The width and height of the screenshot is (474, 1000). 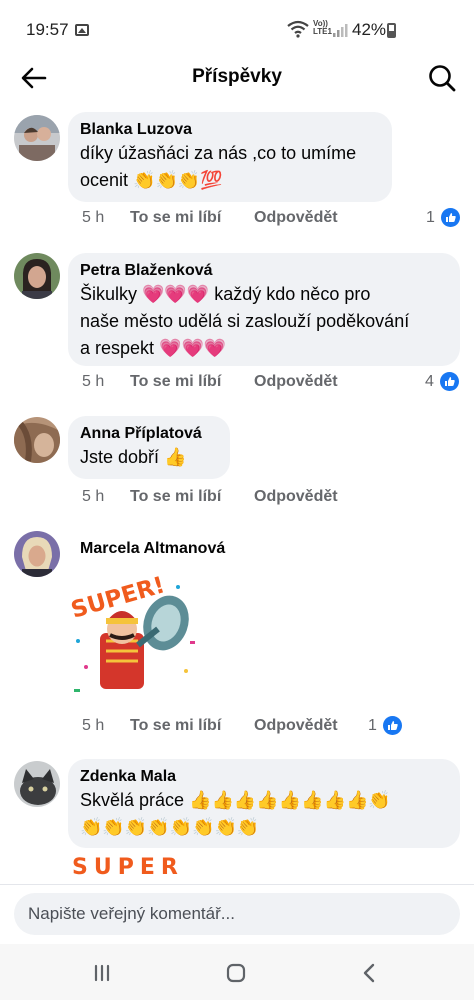 What do you see at coordinates (442, 78) in the screenshot?
I see `search-icon` at bounding box center [442, 78].